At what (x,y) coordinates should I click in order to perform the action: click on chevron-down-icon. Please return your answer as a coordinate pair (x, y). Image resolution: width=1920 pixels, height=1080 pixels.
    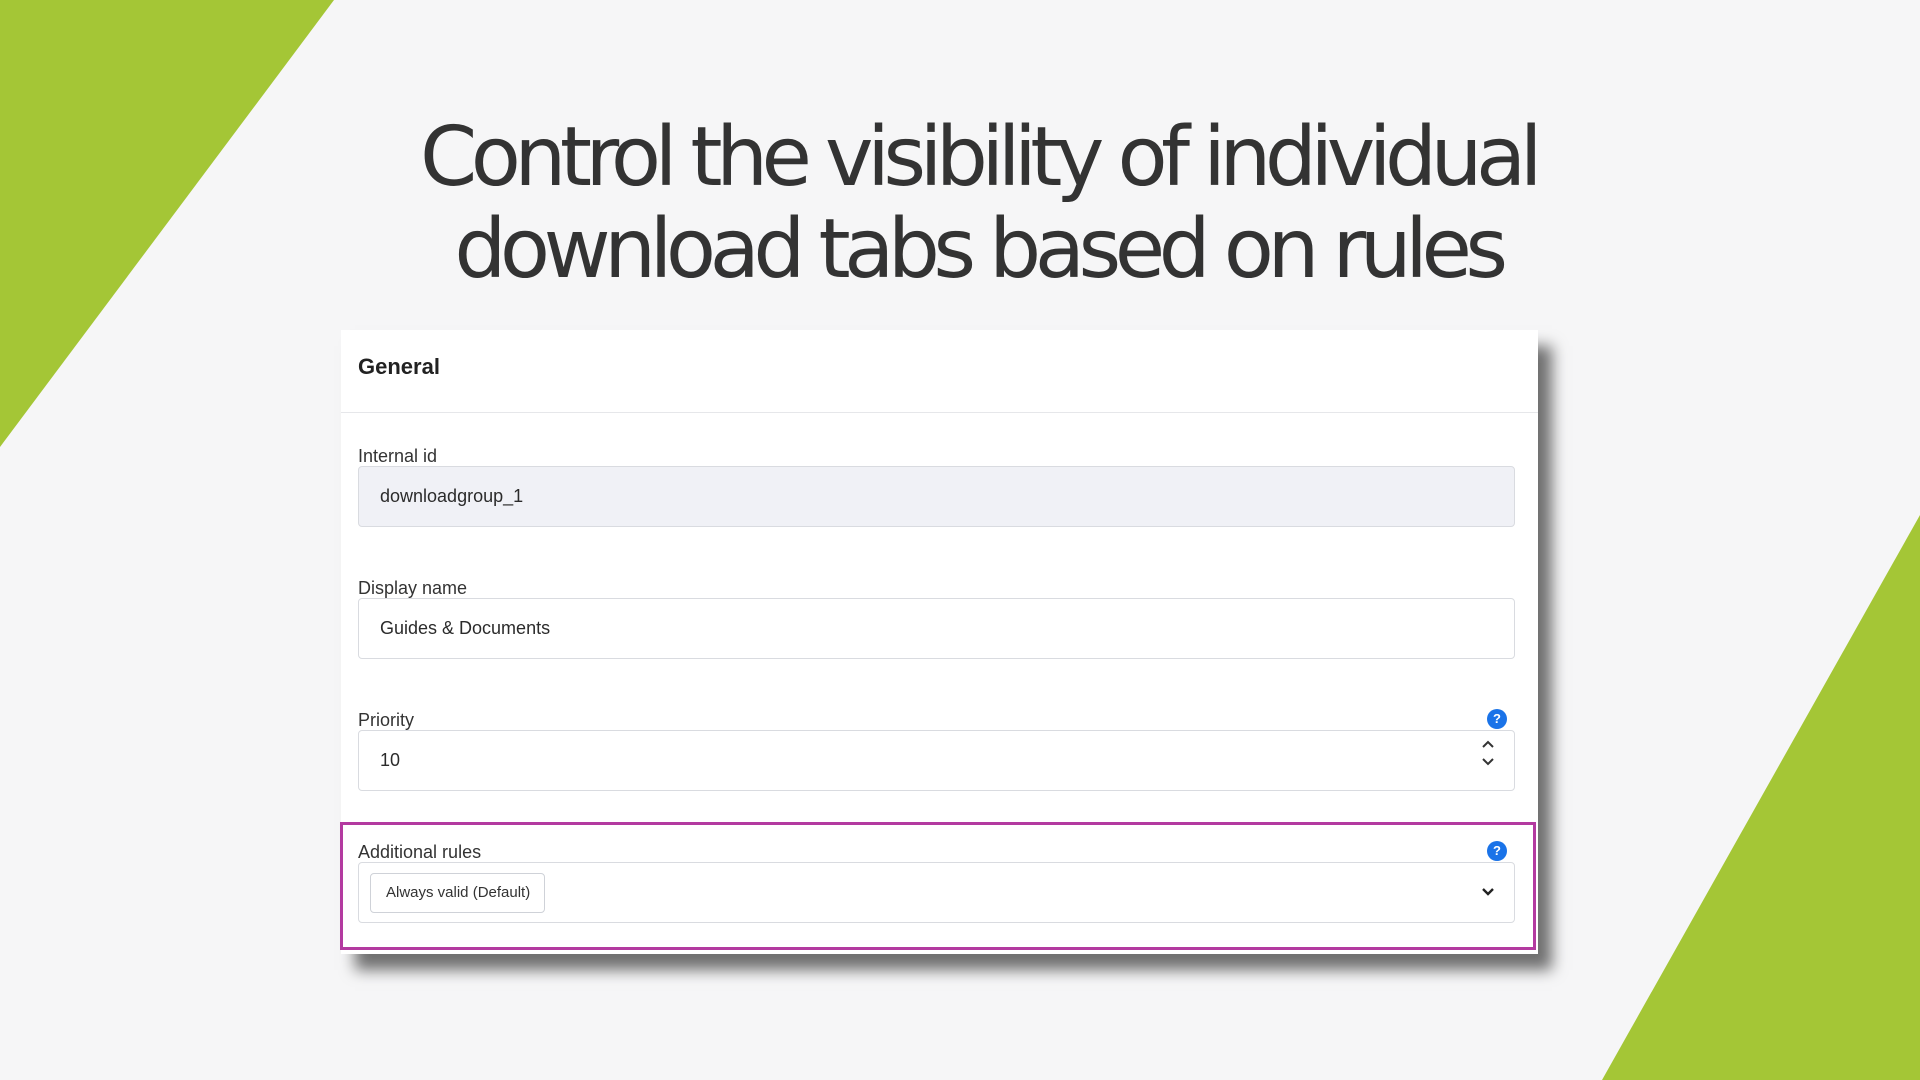
    Looking at the image, I should click on (1488, 762).